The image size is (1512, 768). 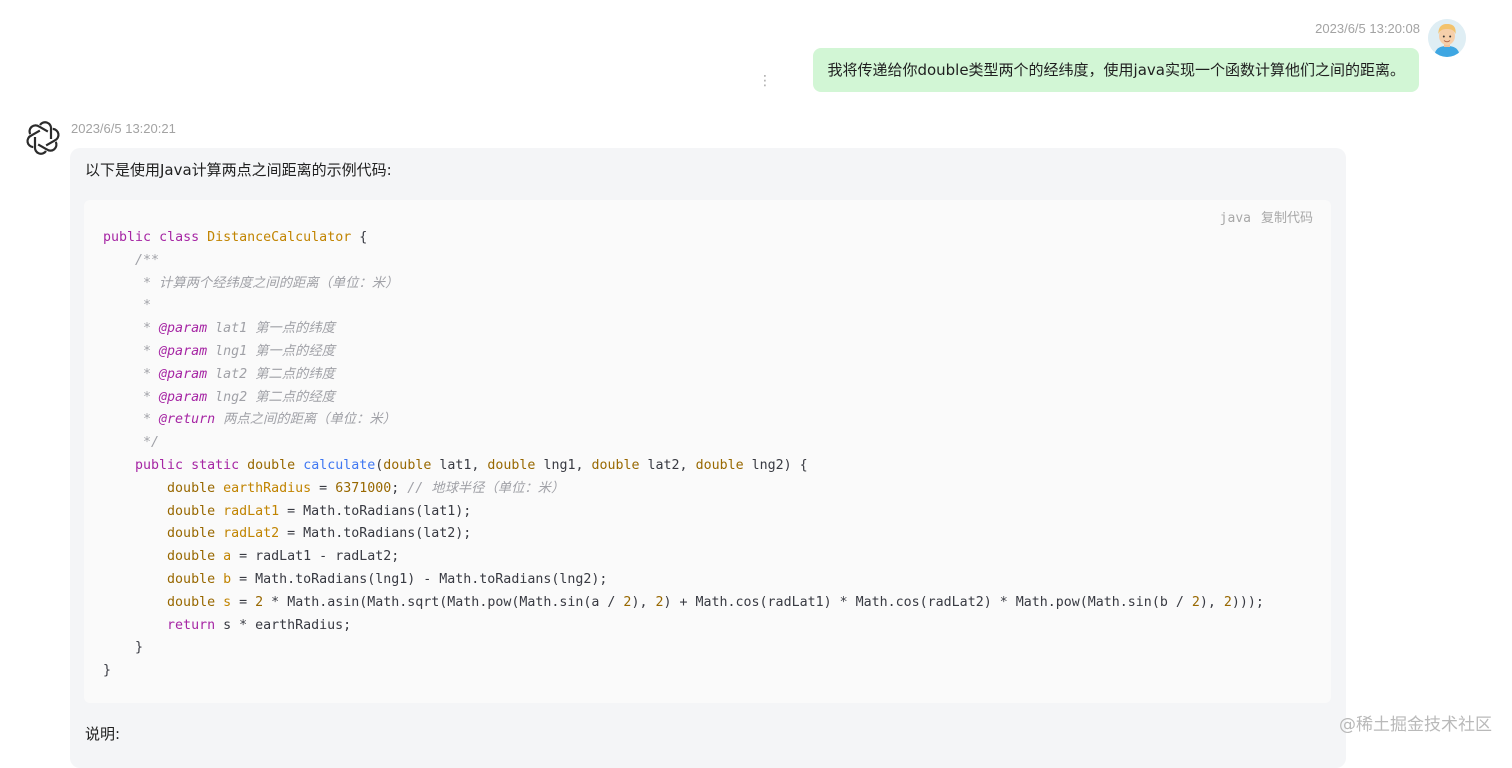 What do you see at coordinates (279, 237) in the screenshot?
I see `code-token: DistanceCalculator` at bounding box center [279, 237].